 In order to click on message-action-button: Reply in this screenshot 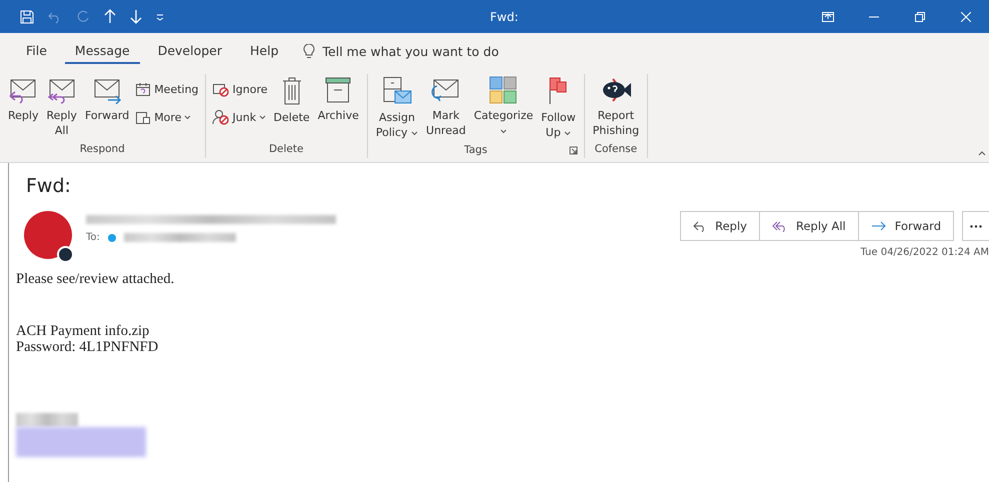, I will do `click(720, 226)`.